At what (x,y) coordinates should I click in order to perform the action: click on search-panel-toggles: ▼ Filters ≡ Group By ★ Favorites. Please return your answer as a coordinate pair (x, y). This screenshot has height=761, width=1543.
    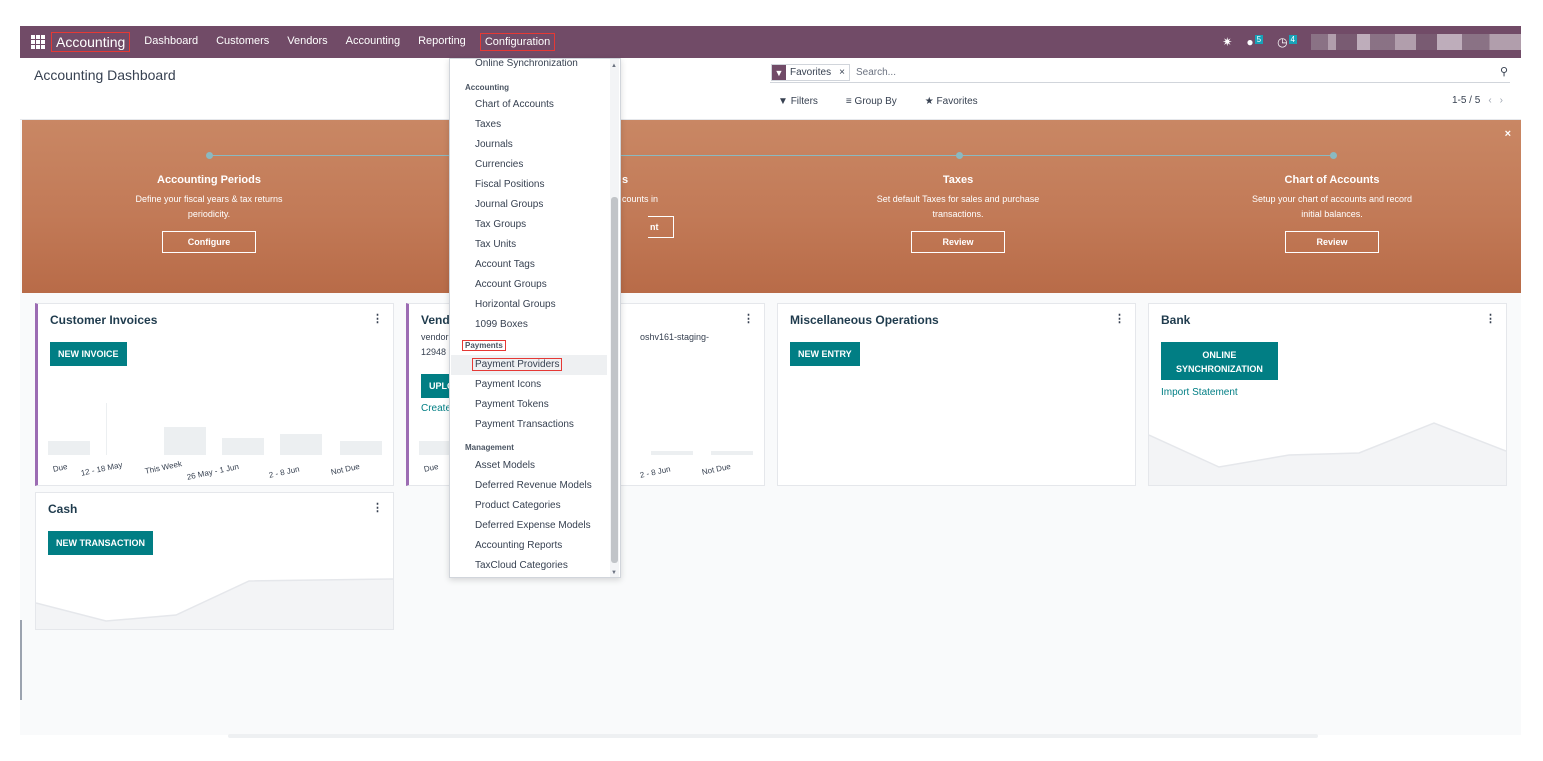
    Looking at the image, I should click on (892, 101).